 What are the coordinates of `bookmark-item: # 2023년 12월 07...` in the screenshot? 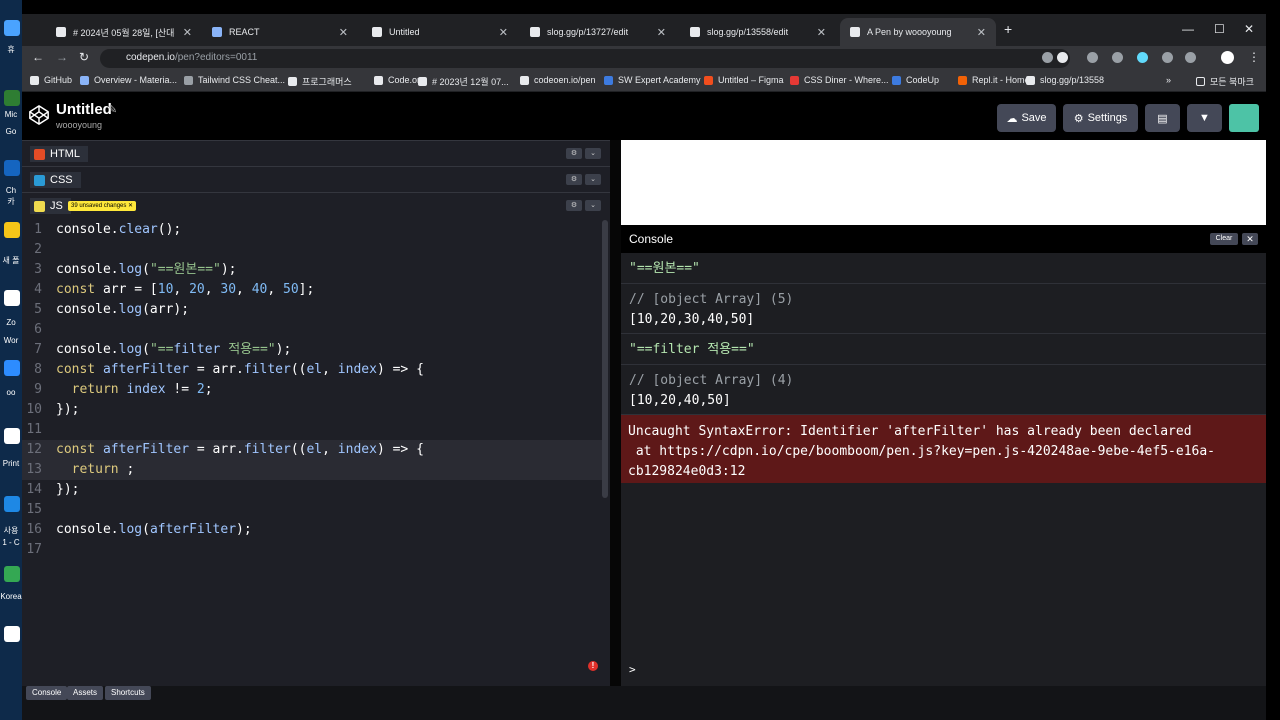 It's located at (463, 81).